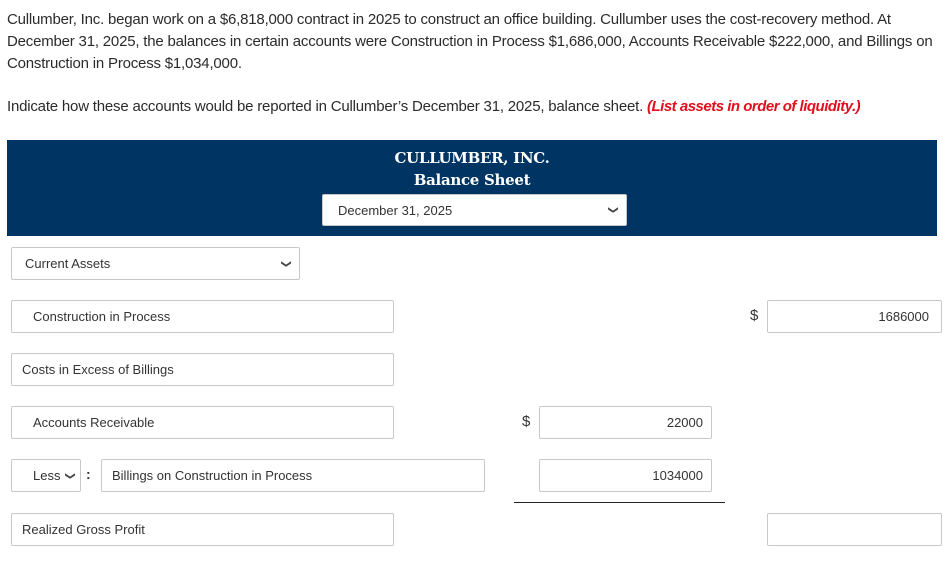  I want to click on account-label: Realized Gross Profit, so click(83, 529).